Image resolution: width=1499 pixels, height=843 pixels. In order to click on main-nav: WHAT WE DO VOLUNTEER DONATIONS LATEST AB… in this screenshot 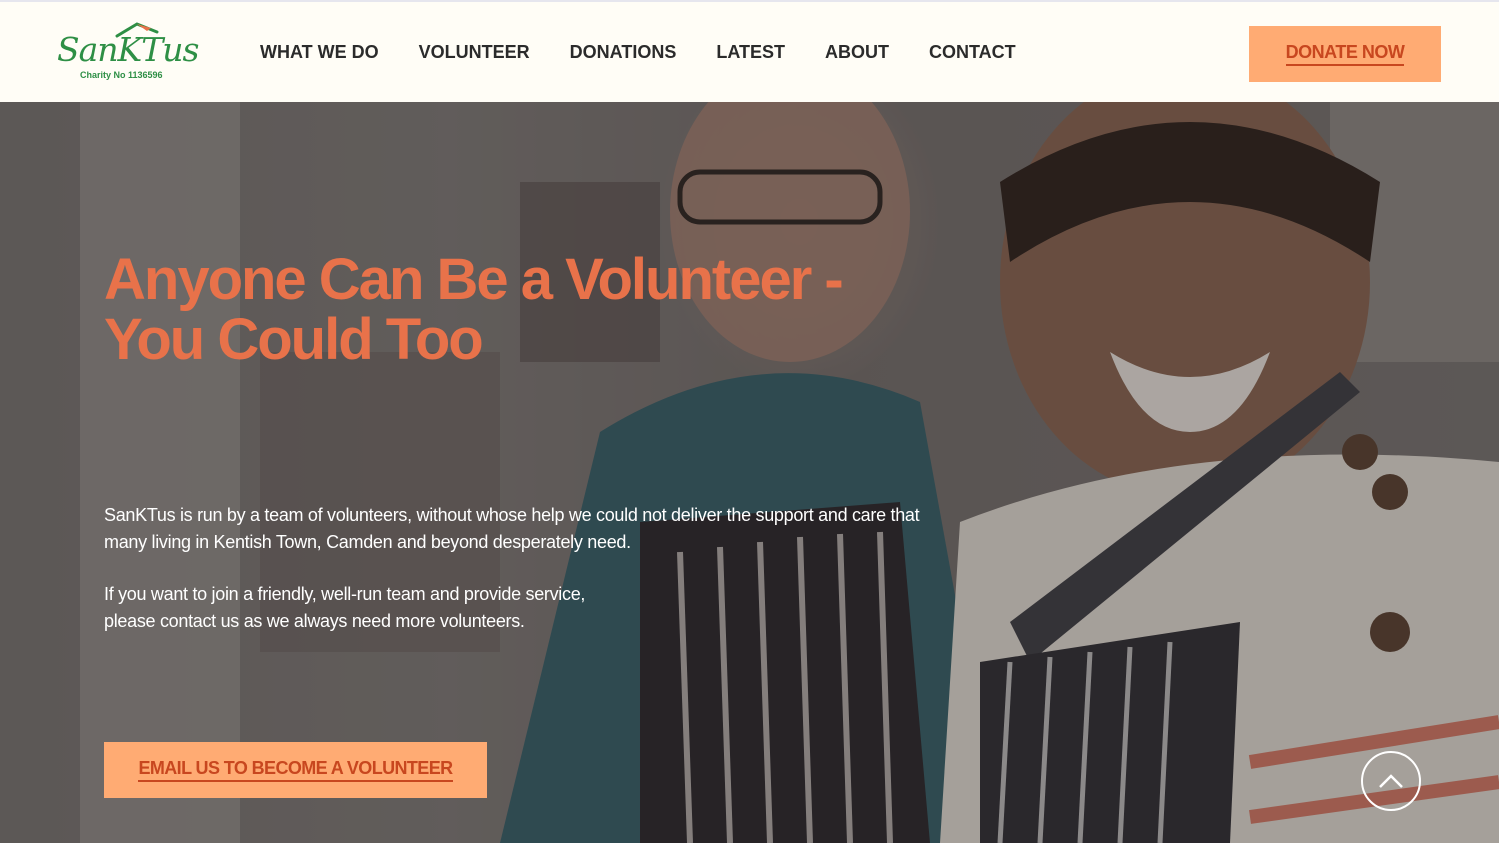, I will do `click(658, 52)`.